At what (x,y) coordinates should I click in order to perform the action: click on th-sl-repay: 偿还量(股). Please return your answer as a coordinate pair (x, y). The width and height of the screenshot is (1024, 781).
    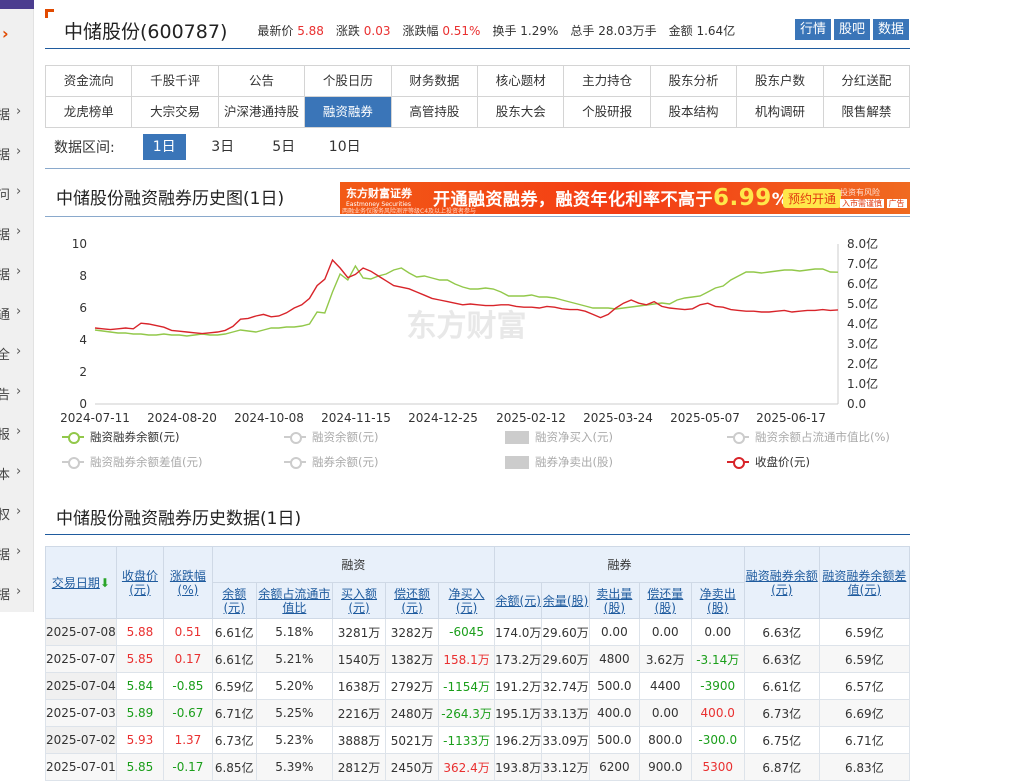
    Looking at the image, I should click on (665, 600).